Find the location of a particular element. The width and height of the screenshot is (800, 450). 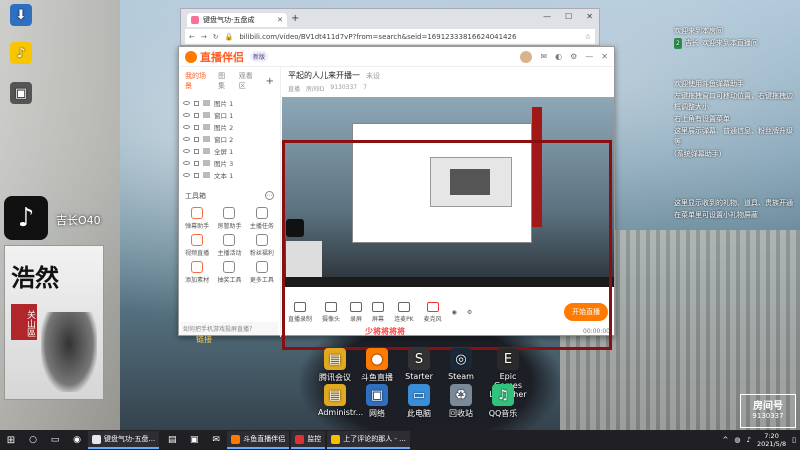

store-icon: ▣ is located at coordinates (194, 440).